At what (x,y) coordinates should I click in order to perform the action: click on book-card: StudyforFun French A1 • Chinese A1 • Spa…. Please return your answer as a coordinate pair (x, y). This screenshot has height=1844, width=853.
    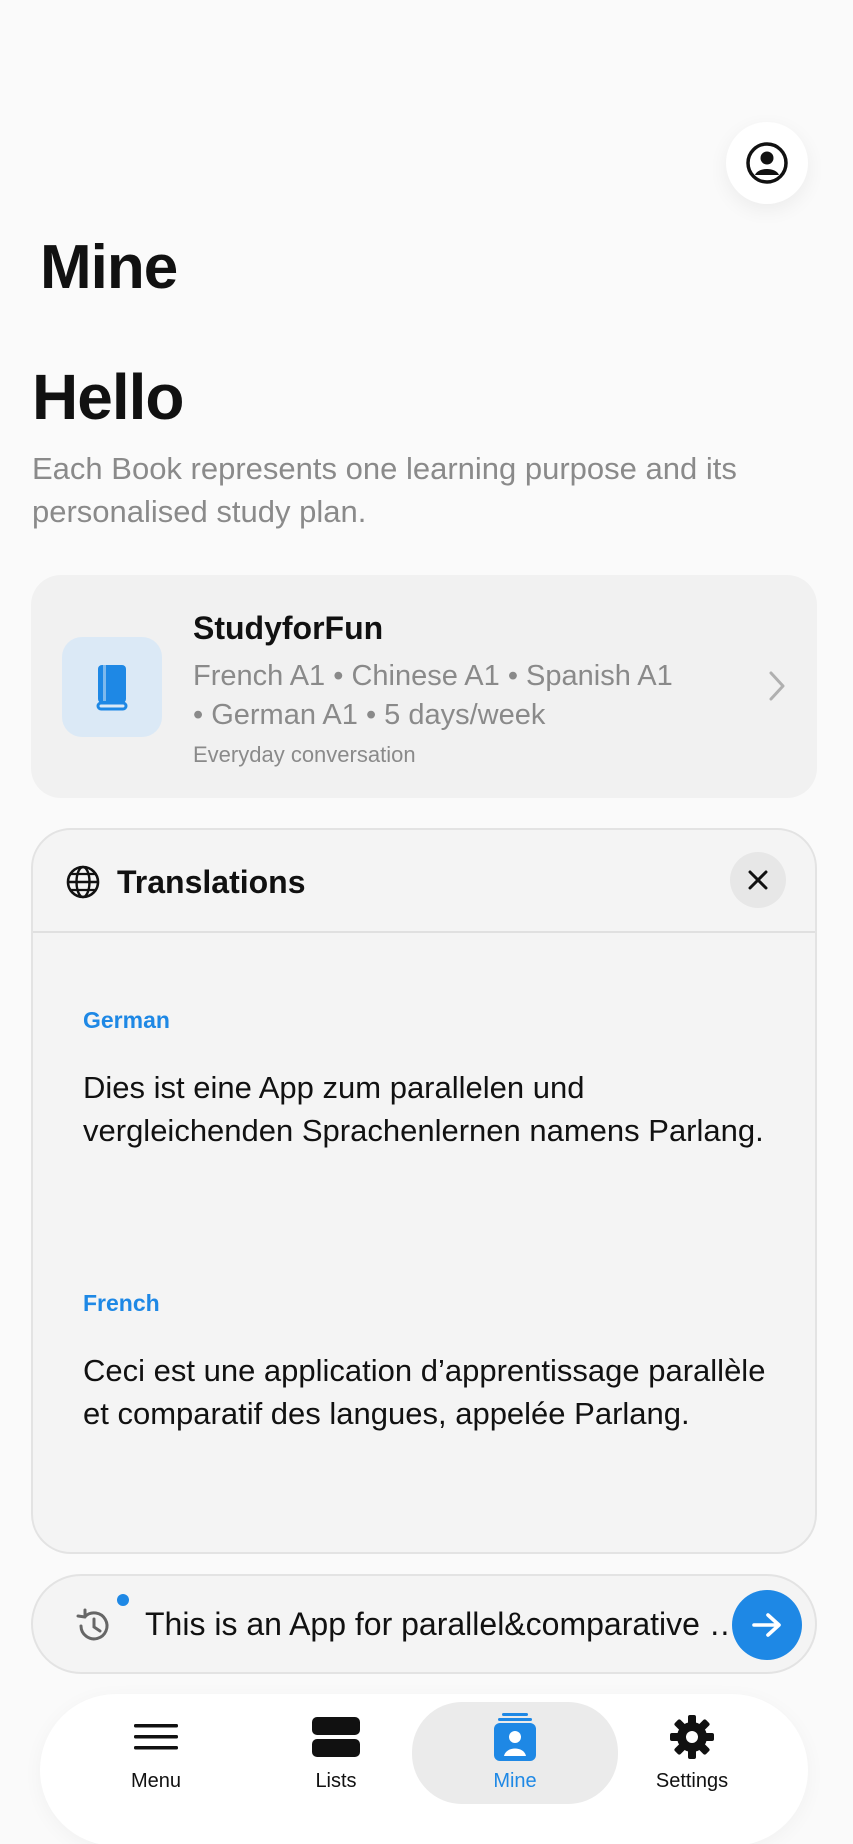
    Looking at the image, I should click on (424, 686).